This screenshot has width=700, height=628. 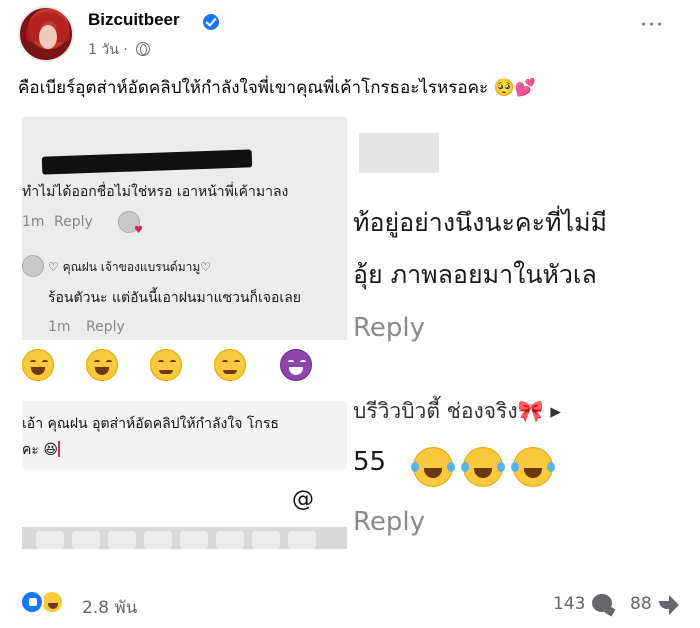 I want to click on sweat-smile-emoji-icon, so click(x=102, y=365).